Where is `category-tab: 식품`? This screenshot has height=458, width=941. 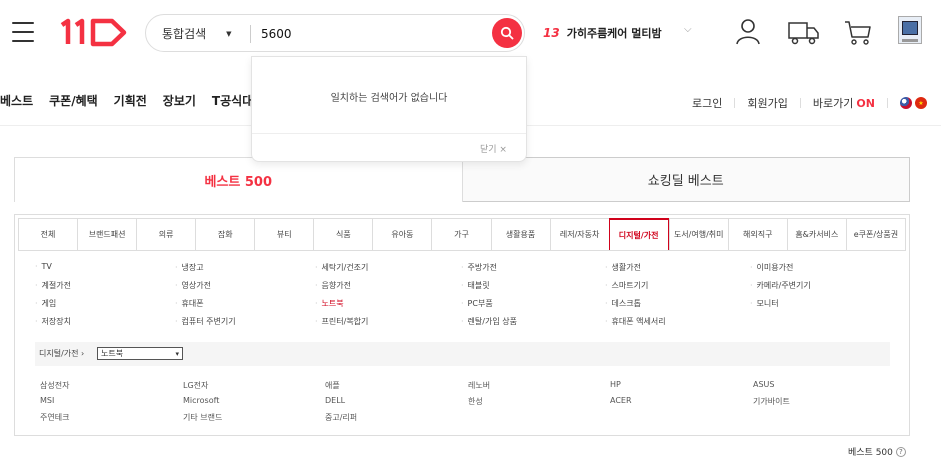 category-tab: 식품 is located at coordinates (343, 234).